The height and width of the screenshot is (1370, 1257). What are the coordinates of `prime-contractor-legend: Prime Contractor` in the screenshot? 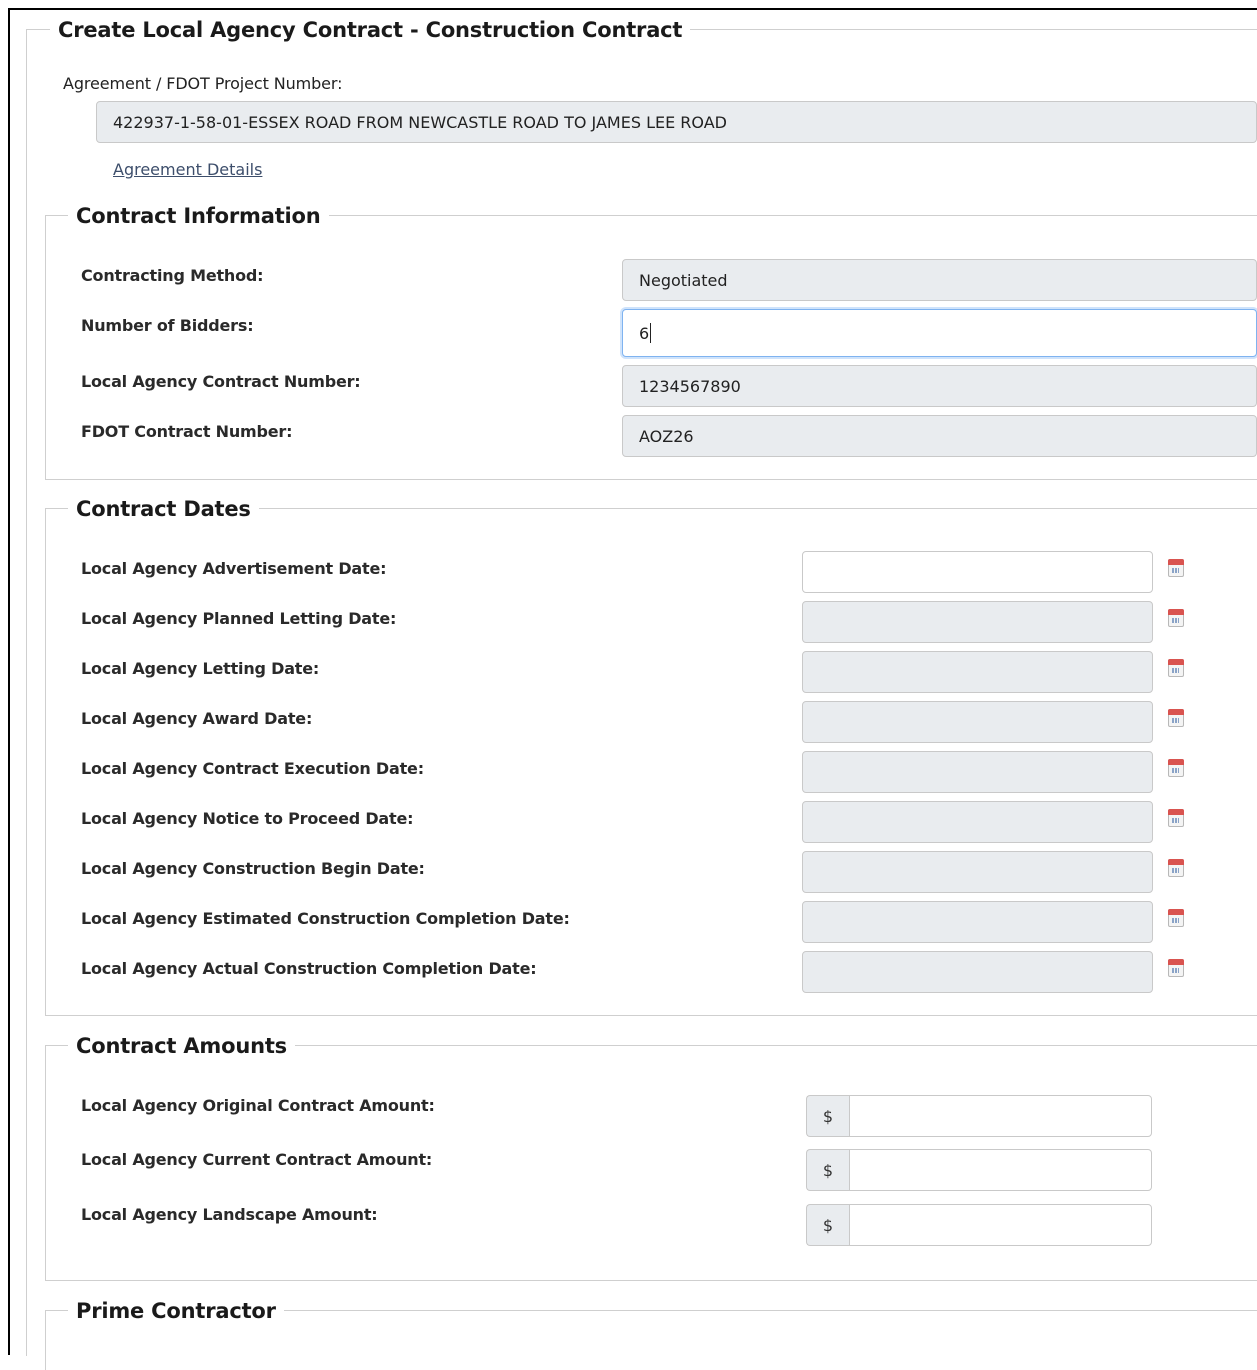 It's located at (176, 1311).